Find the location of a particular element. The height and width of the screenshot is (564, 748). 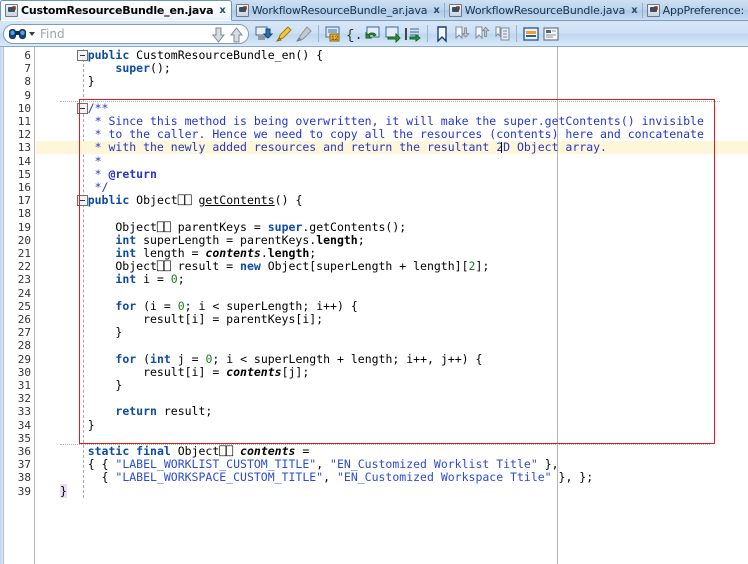

editor-tab-label: AppPreference: is located at coordinates (703, 10).